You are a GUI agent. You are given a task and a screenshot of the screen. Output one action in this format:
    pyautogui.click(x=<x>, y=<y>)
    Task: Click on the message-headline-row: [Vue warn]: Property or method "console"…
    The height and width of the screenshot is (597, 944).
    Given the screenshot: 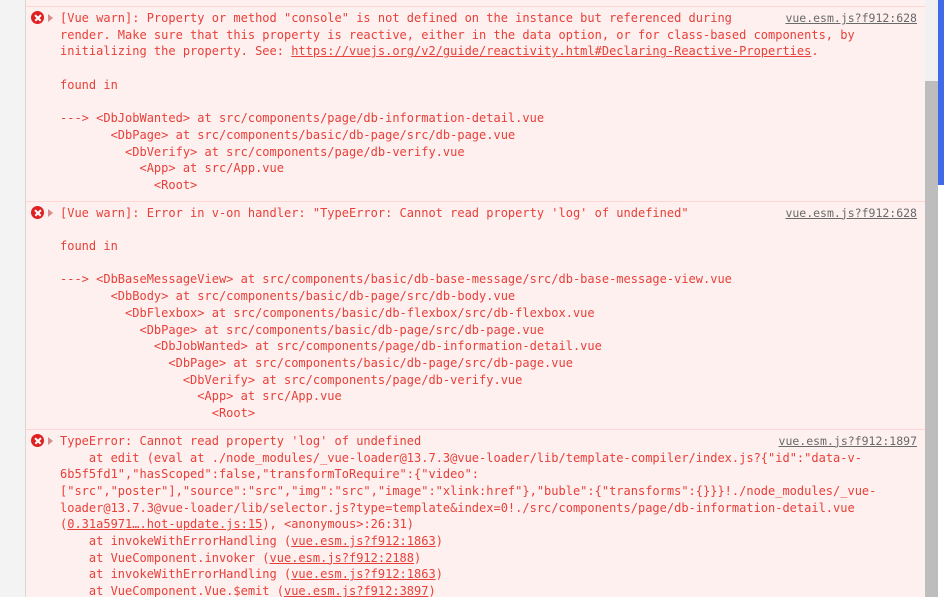 What is the action you would take?
    pyautogui.click(x=475, y=18)
    